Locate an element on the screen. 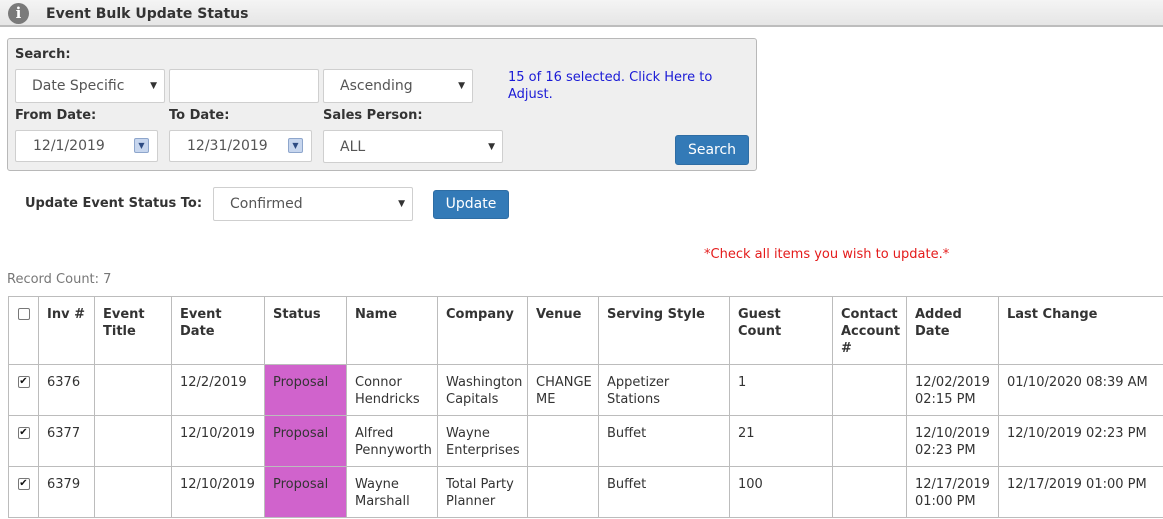 This screenshot has width=1163, height=519. sort-order-select: Ascending ▼ is located at coordinates (398, 86).